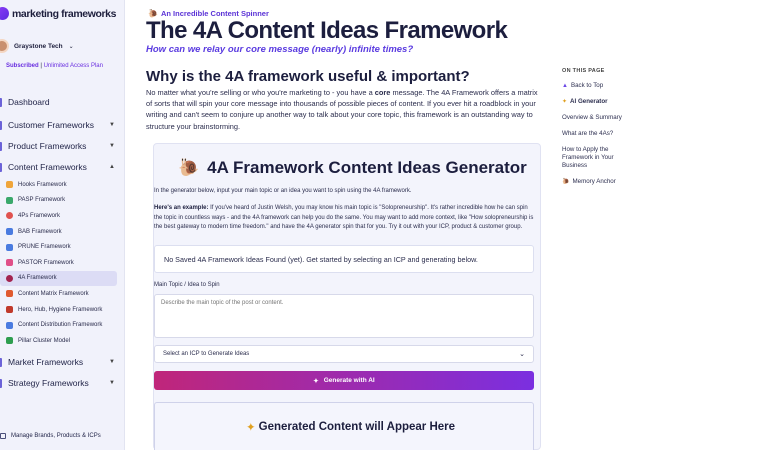  What do you see at coordinates (53, 293) in the screenshot?
I see `sidebar-item-label: Content Matrix Framework` at bounding box center [53, 293].